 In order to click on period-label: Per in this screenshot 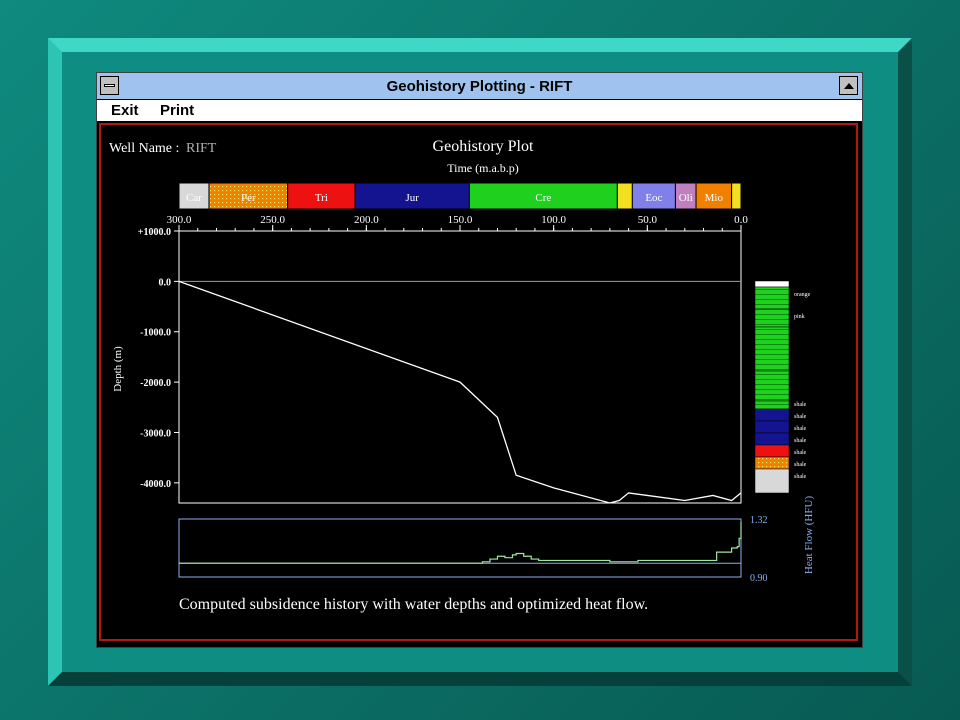, I will do `click(248, 198)`.